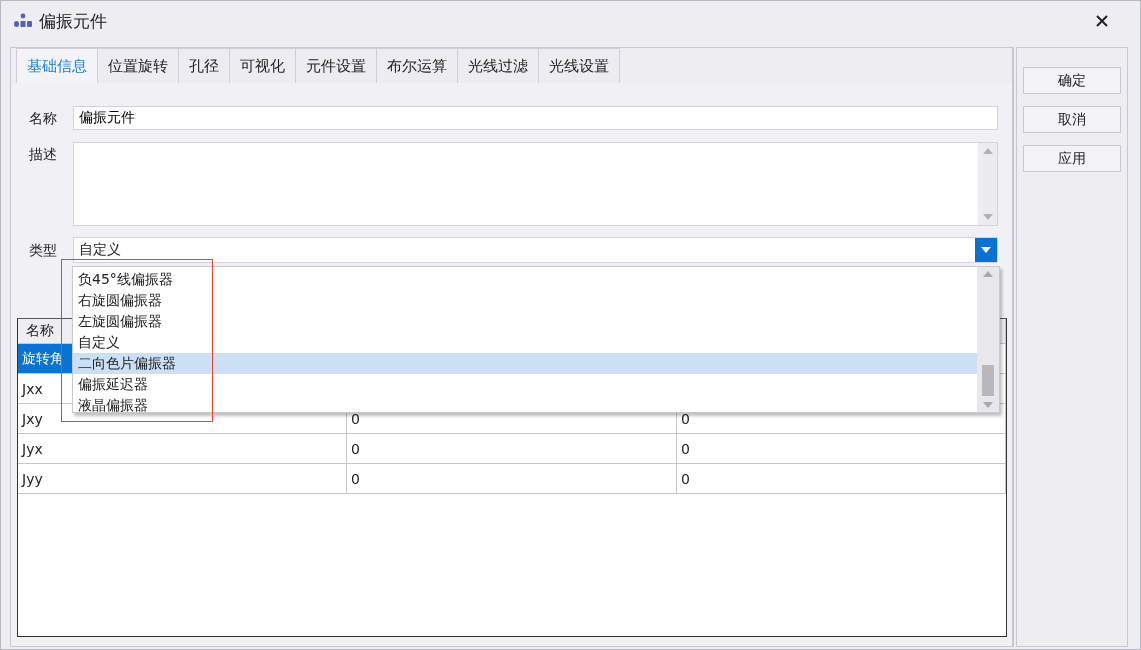  I want to click on close-icon, so click(1102, 21).